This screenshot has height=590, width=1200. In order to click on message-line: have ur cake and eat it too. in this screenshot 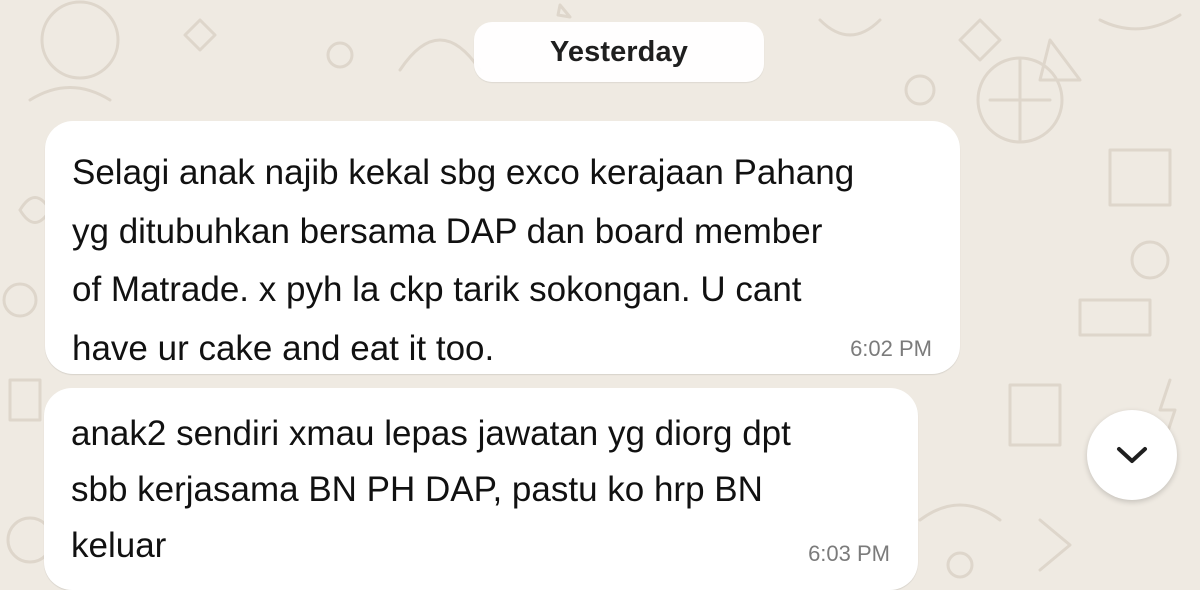, I will do `click(283, 348)`.